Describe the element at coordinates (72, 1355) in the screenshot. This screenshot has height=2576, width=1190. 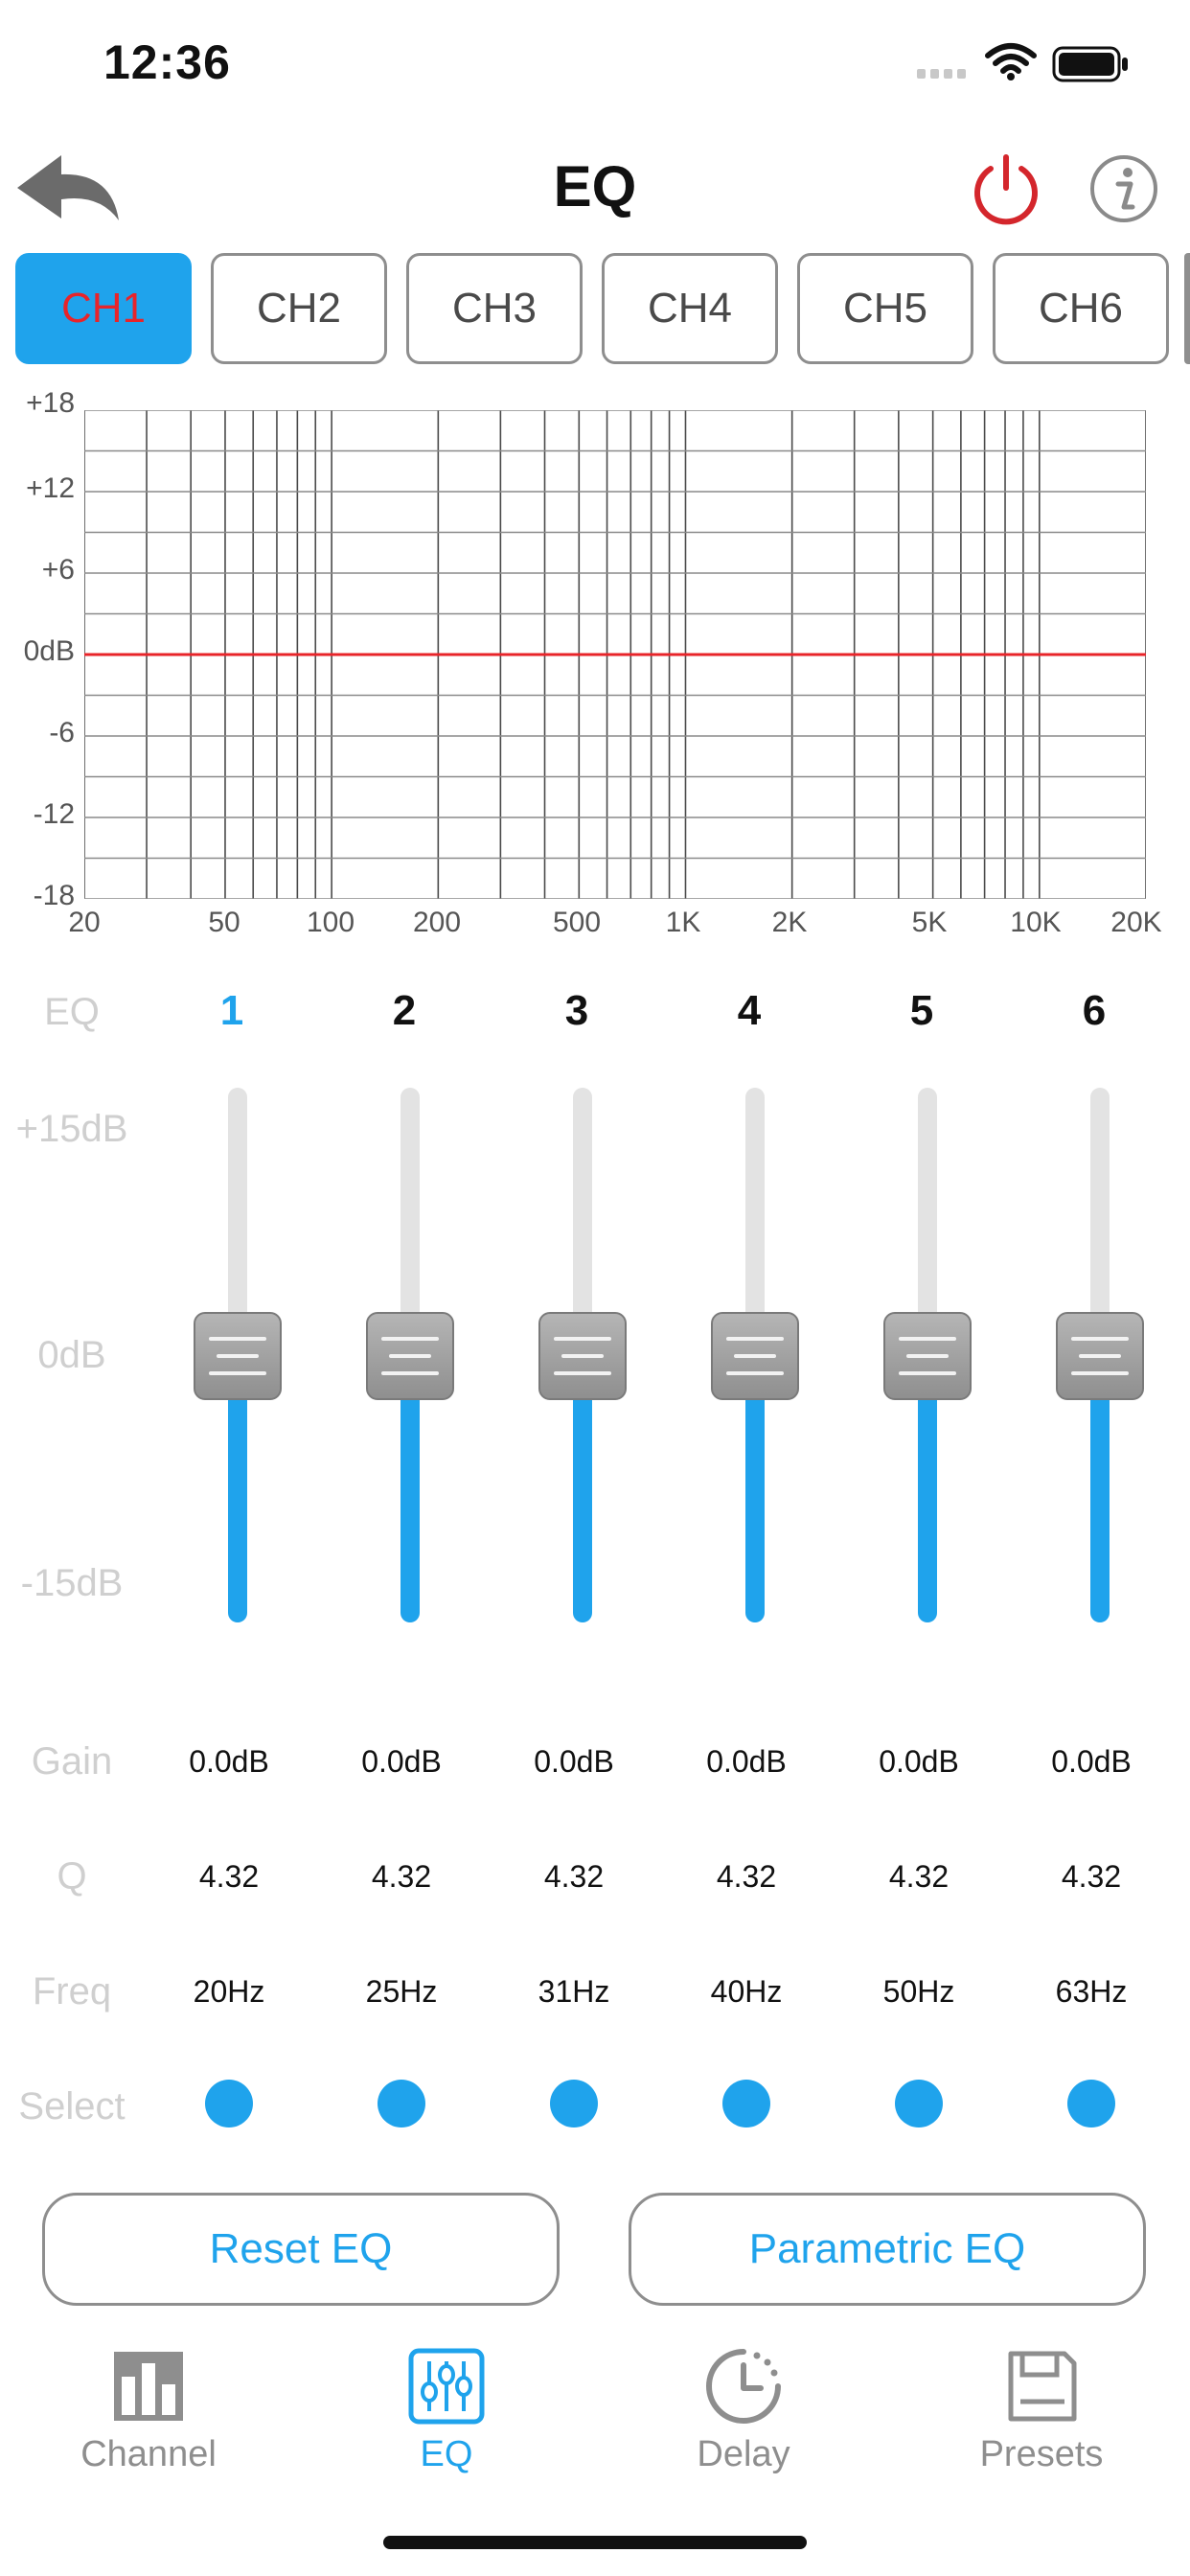
I see `scale-label-mid: 0dB` at that location.